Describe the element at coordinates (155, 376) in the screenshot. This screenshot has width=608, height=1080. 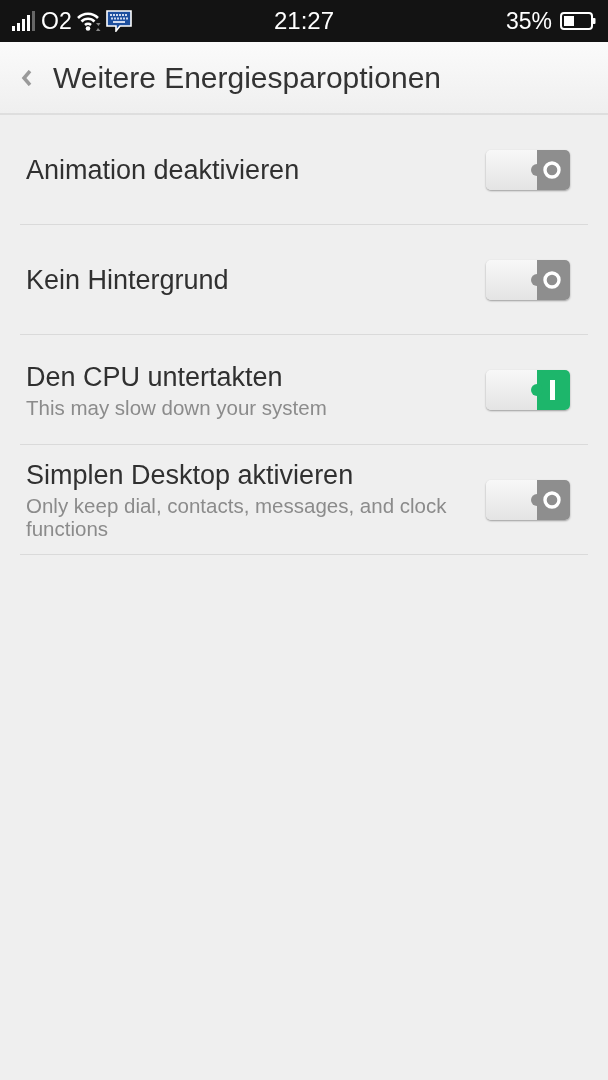
I see `option-title: Den CPU untertakten` at that location.